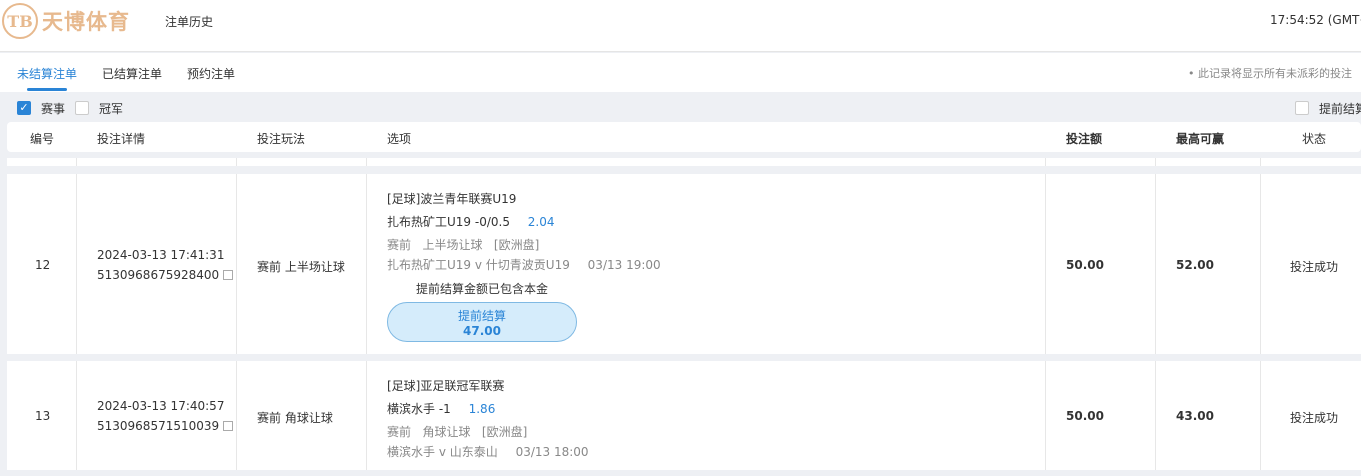 This screenshot has width=1361, height=476. I want to click on col-status: 状态, so click(1314, 139).